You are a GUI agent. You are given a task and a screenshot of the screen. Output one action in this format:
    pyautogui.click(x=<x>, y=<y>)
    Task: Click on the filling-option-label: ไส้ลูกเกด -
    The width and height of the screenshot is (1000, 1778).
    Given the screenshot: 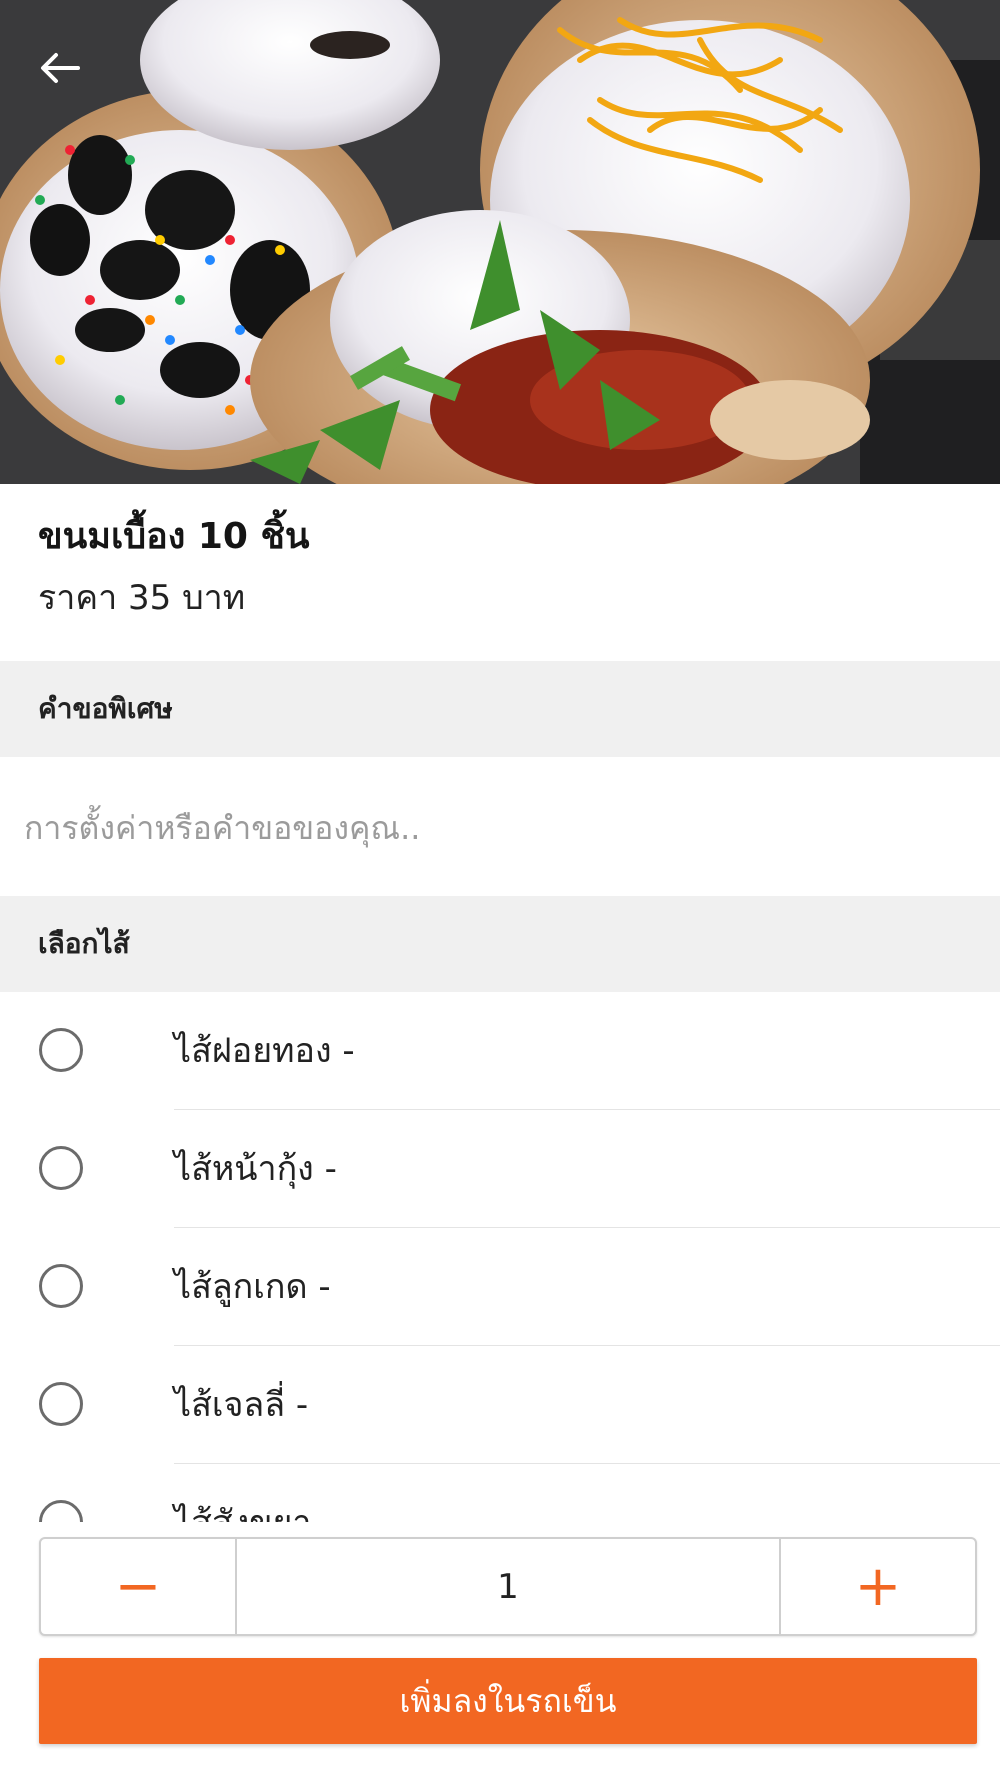 What is the action you would take?
    pyautogui.click(x=252, y=1287)
    